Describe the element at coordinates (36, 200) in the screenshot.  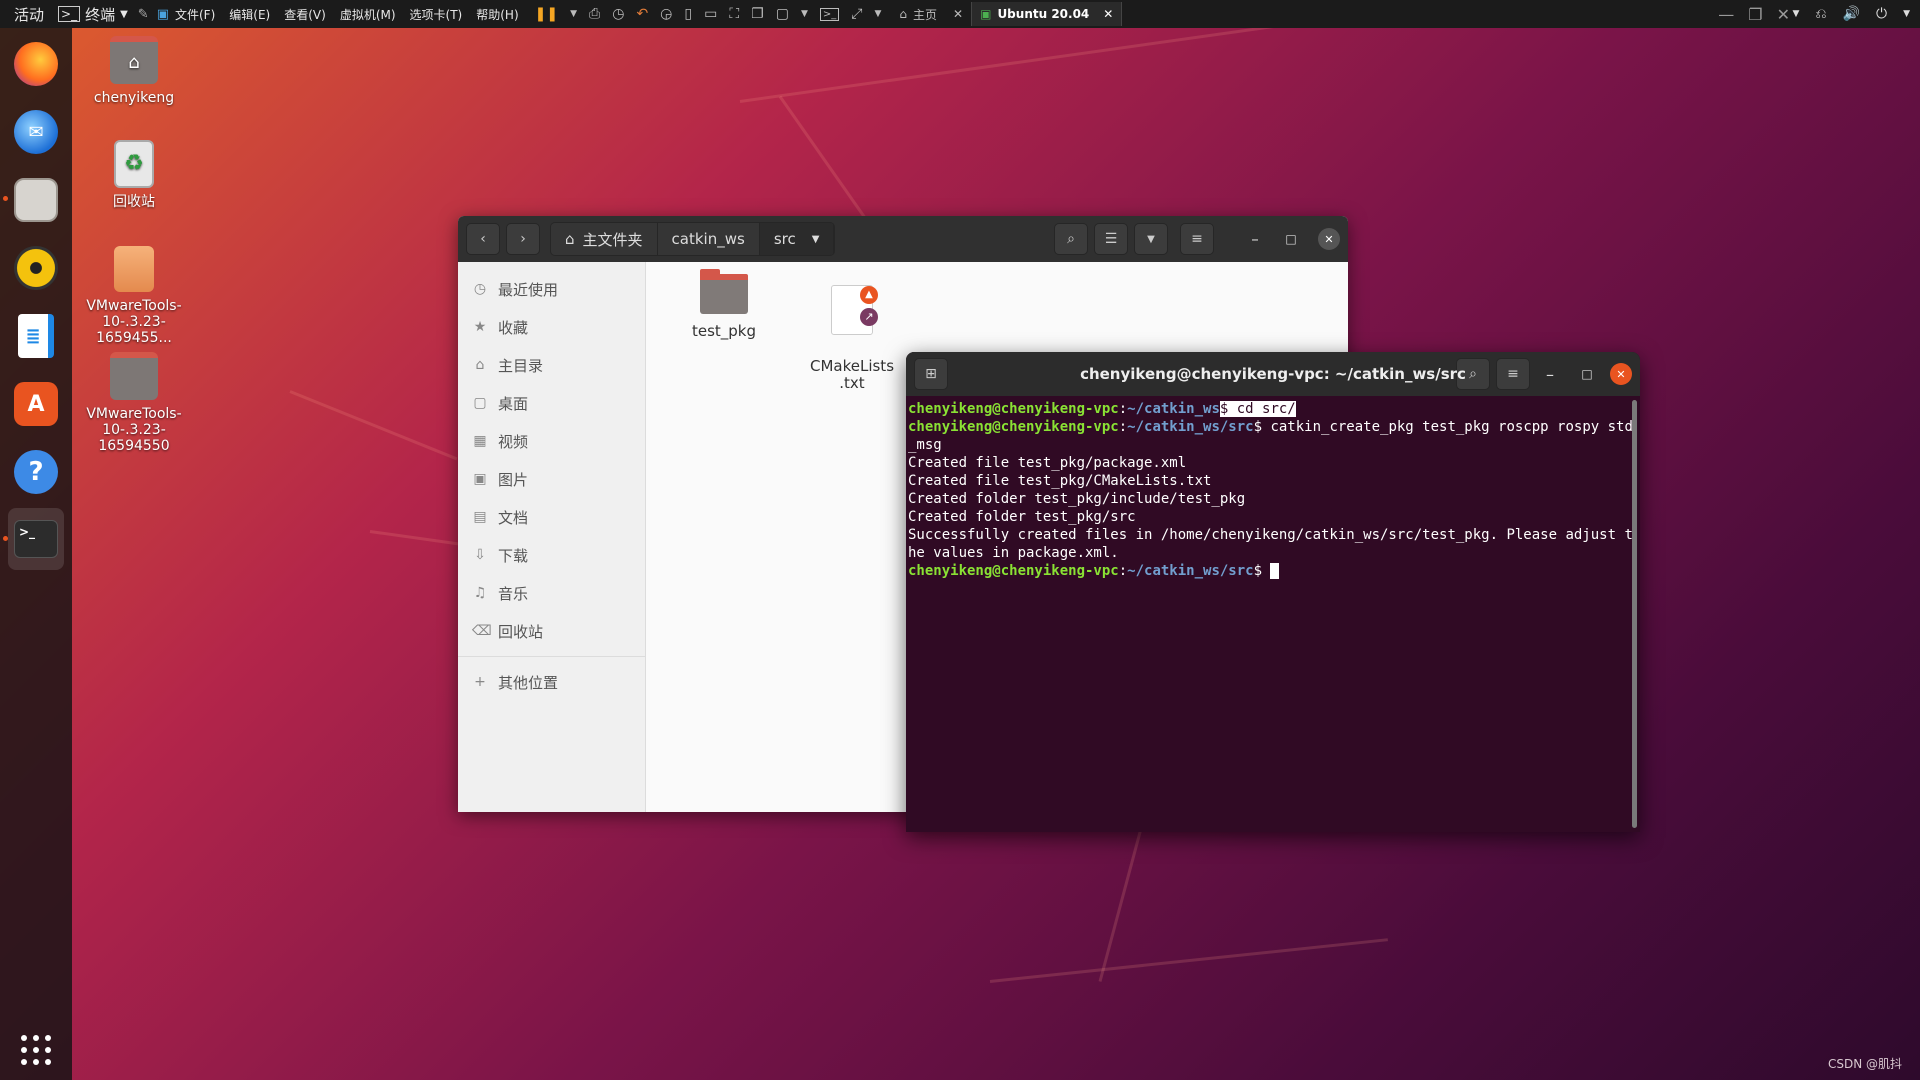
I see `dock-files` at that location.